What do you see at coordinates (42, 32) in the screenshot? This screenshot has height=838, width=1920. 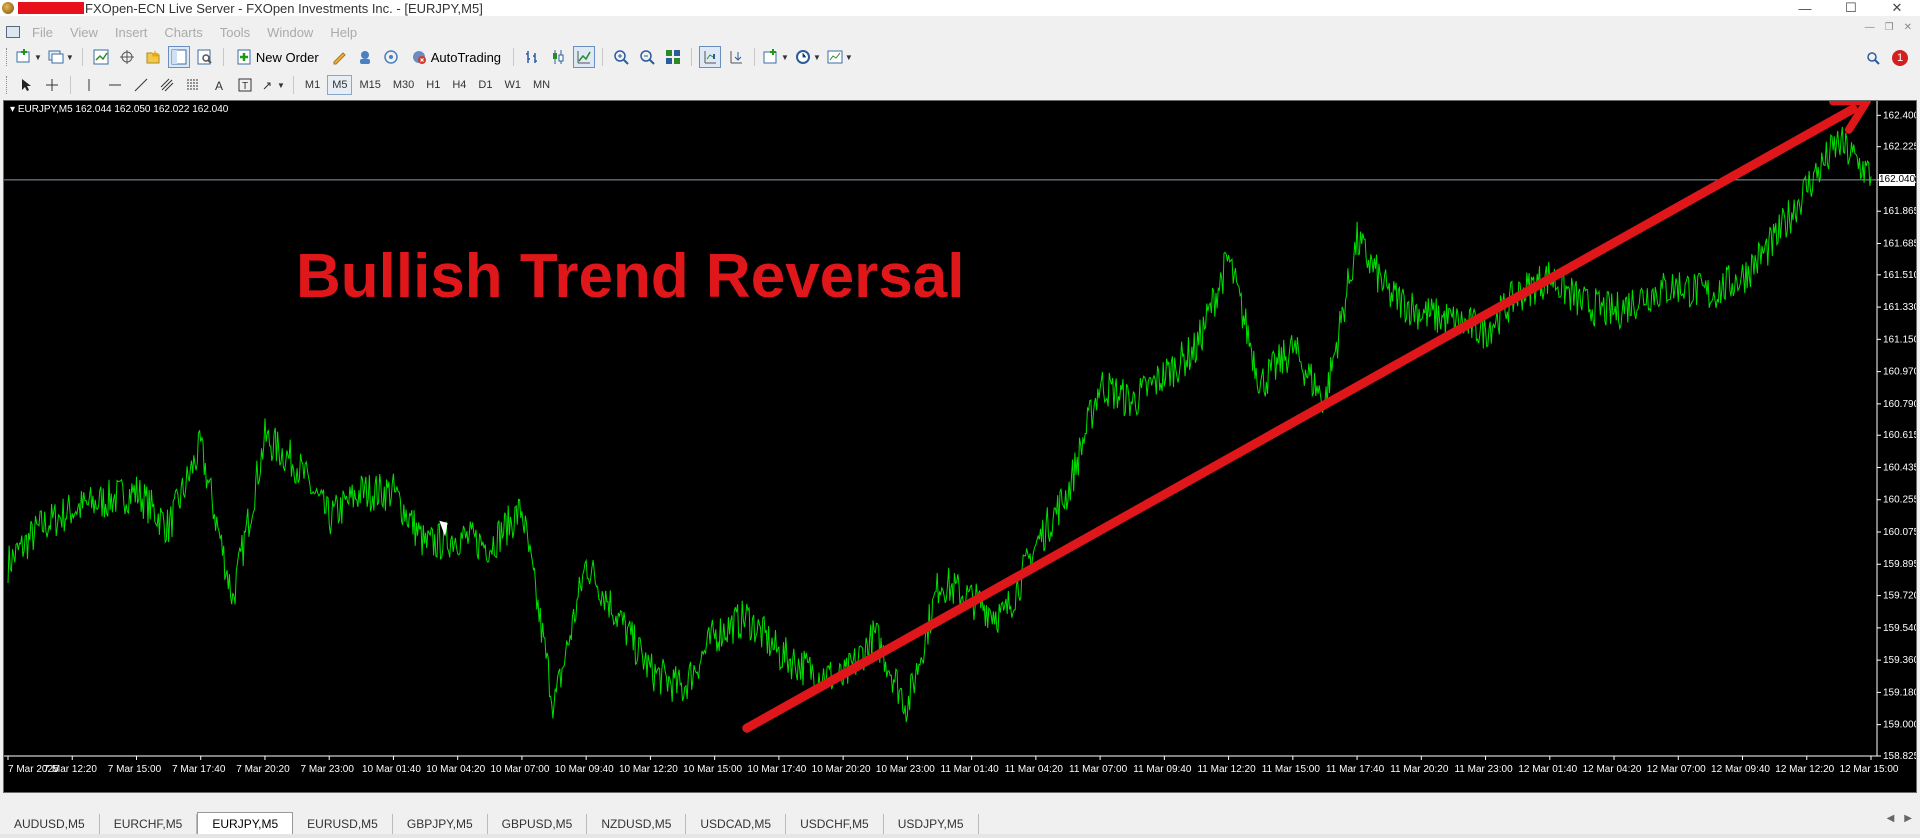 I see `menu-file: File` at bounding box center [42, 32].